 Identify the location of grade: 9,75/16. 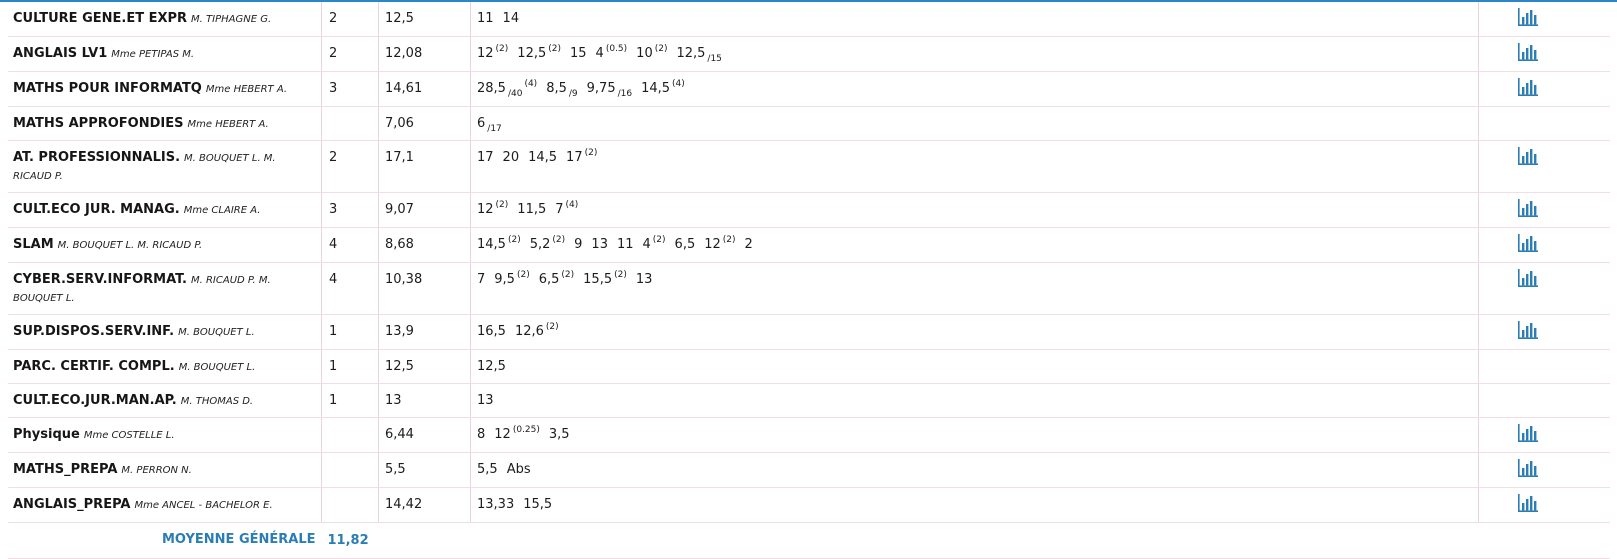
(609, 89).